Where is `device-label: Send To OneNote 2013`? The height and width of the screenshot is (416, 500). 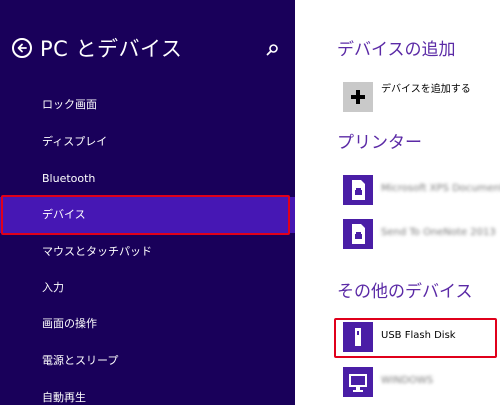 device-label: Send To OneNote 2013 is located at coordinates (438, 232).